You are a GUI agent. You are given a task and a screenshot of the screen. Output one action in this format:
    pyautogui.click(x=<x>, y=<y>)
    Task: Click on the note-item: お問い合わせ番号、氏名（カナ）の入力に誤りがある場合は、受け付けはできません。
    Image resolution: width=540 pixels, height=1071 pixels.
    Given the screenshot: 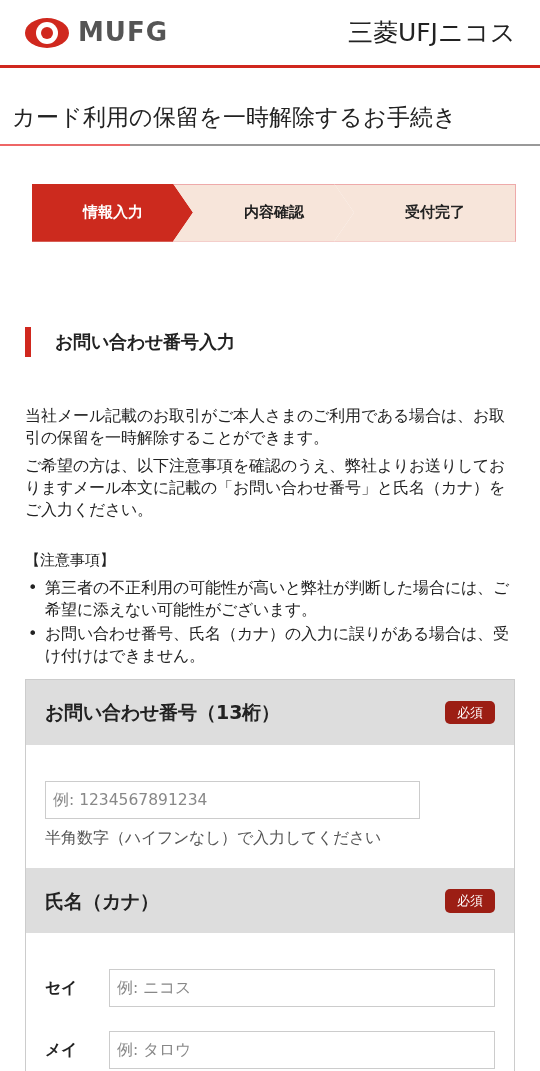 What is the action you would take?
    pyautogui.click(x=278, y=645)
    